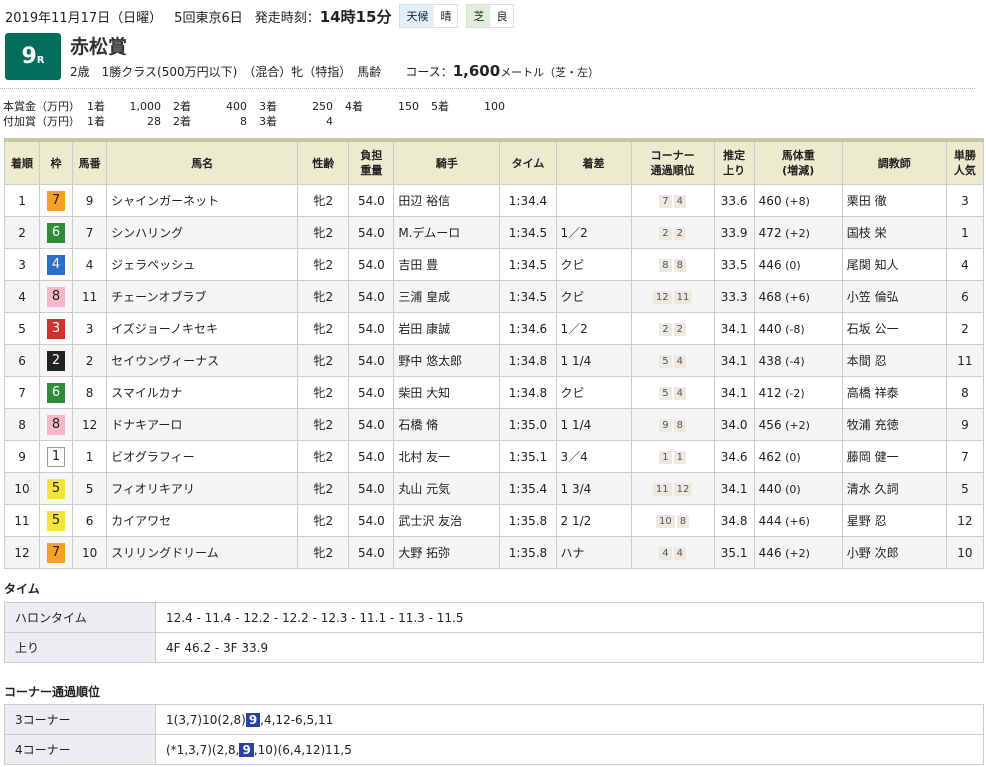 This screenshot has width=986, height=767. What do you see at coordinates (226, 72) in the screenshot?
I see `conditions-text: 2歳 1勝クラス(500万円以下) （混合）牝（特指） 馬齢` at bounding box center [226, 72].